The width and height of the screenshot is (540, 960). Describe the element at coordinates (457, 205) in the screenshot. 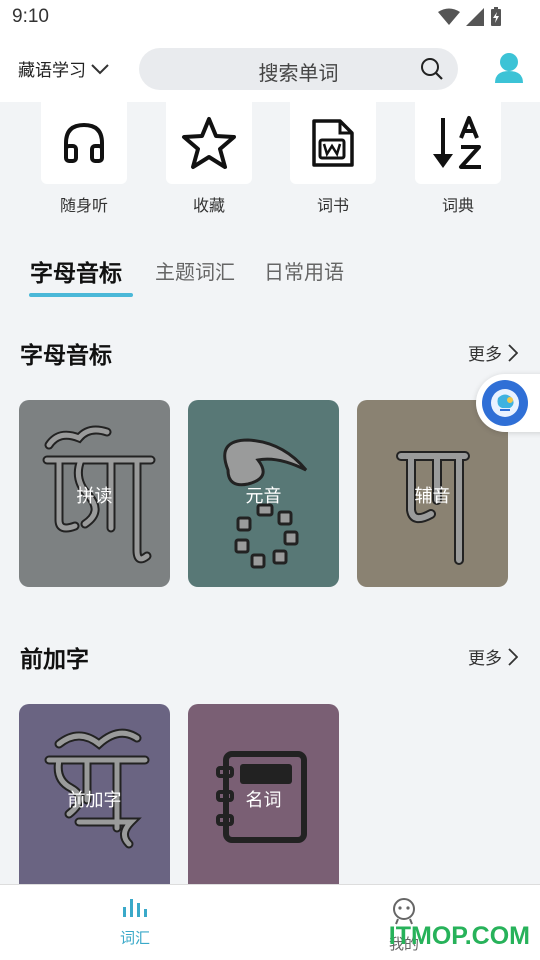

I see `quick-action-label: 词典` at that location.